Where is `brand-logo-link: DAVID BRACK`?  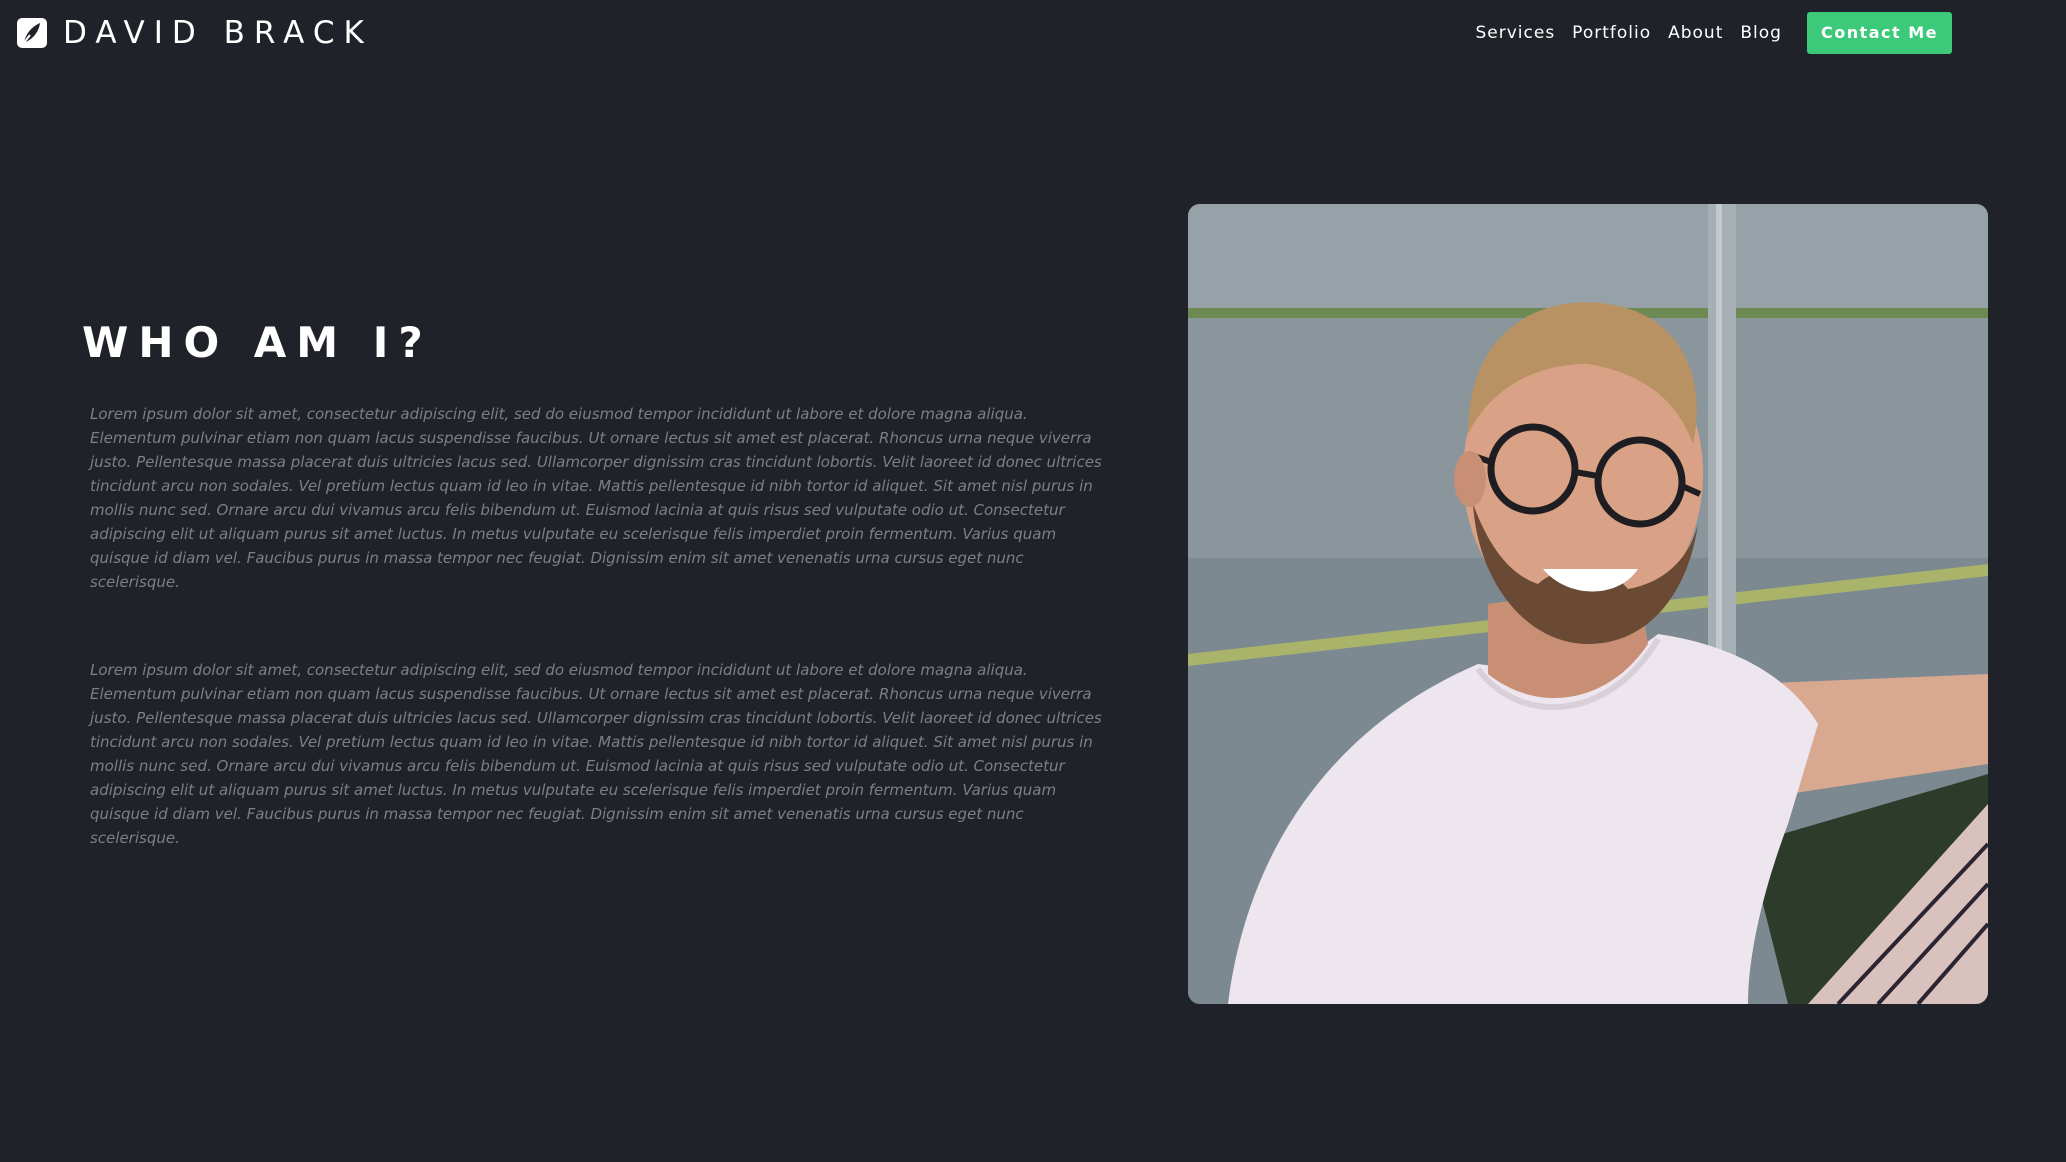
brand-logo-link: DAVID BRACK is located at coordinates (195, 33).